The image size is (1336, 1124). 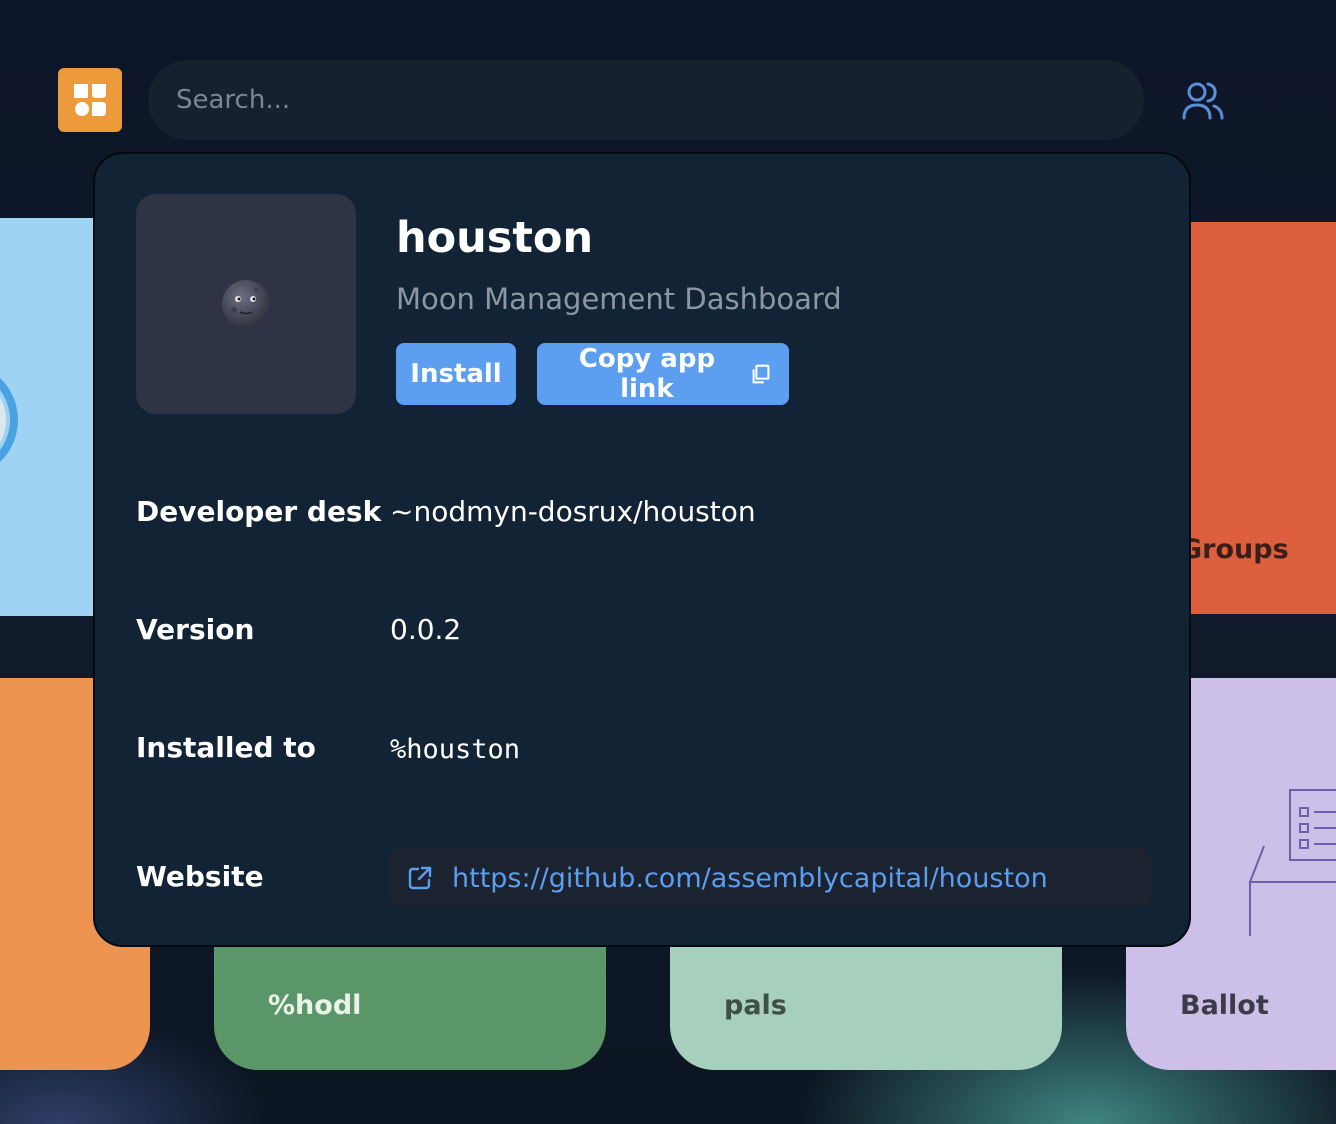 What do you see at coordinates (195, 629) in the screenshot?
I see `version-label: Version` at bounding box center [195, 629].